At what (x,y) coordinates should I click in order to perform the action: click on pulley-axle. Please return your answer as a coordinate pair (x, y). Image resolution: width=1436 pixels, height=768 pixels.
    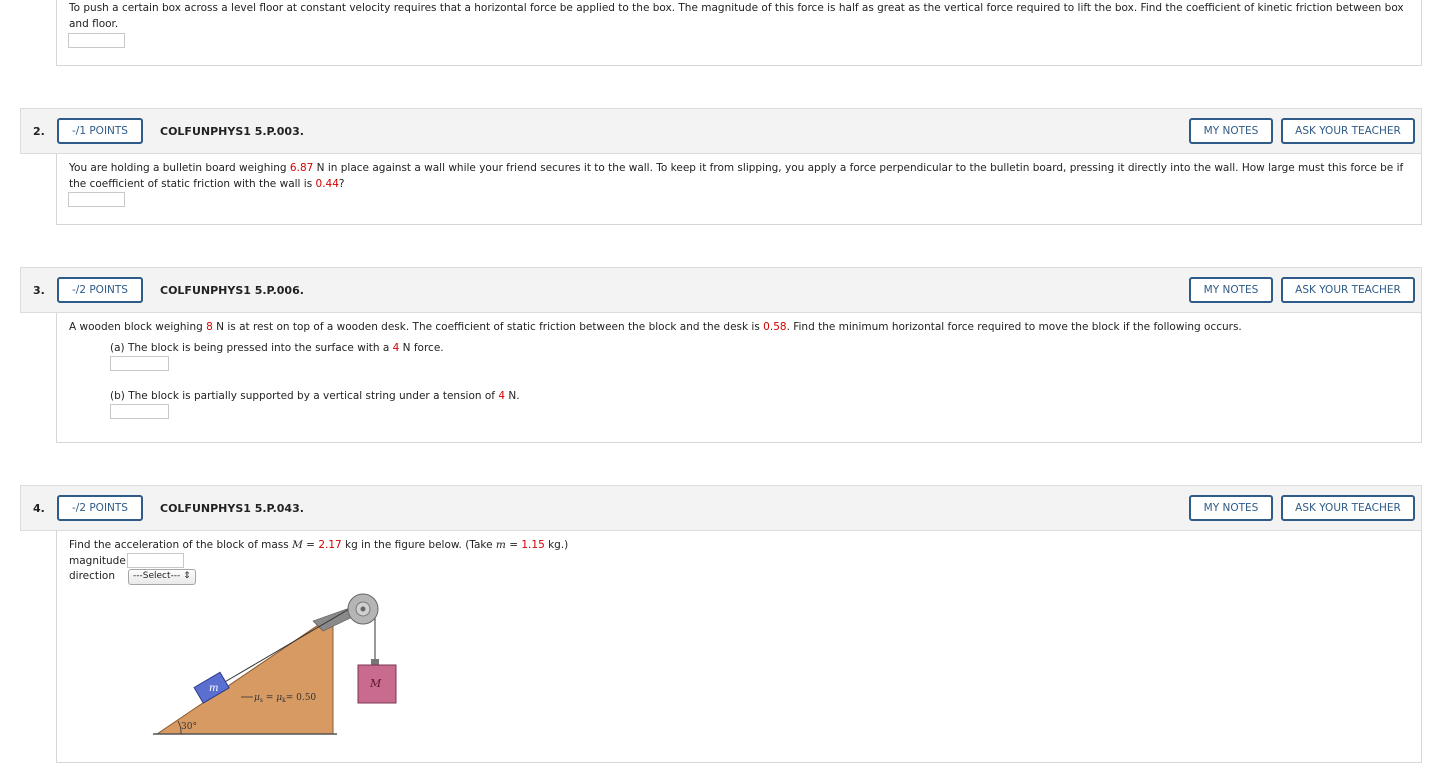
    Looking at the image, I should click on (363, 609).